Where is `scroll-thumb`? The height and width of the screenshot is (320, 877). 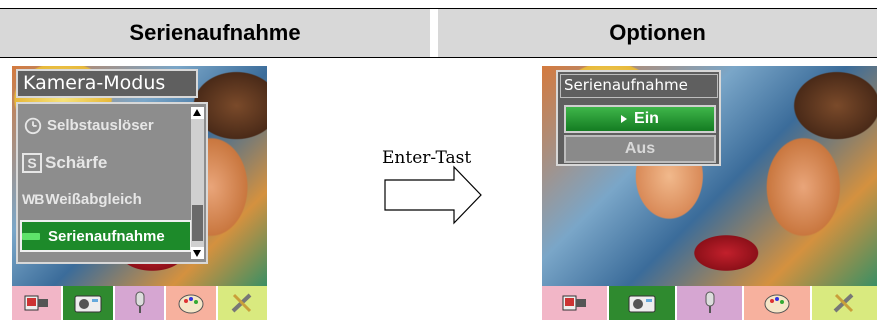 scroll-thumb is located at coordinates (197, 223).